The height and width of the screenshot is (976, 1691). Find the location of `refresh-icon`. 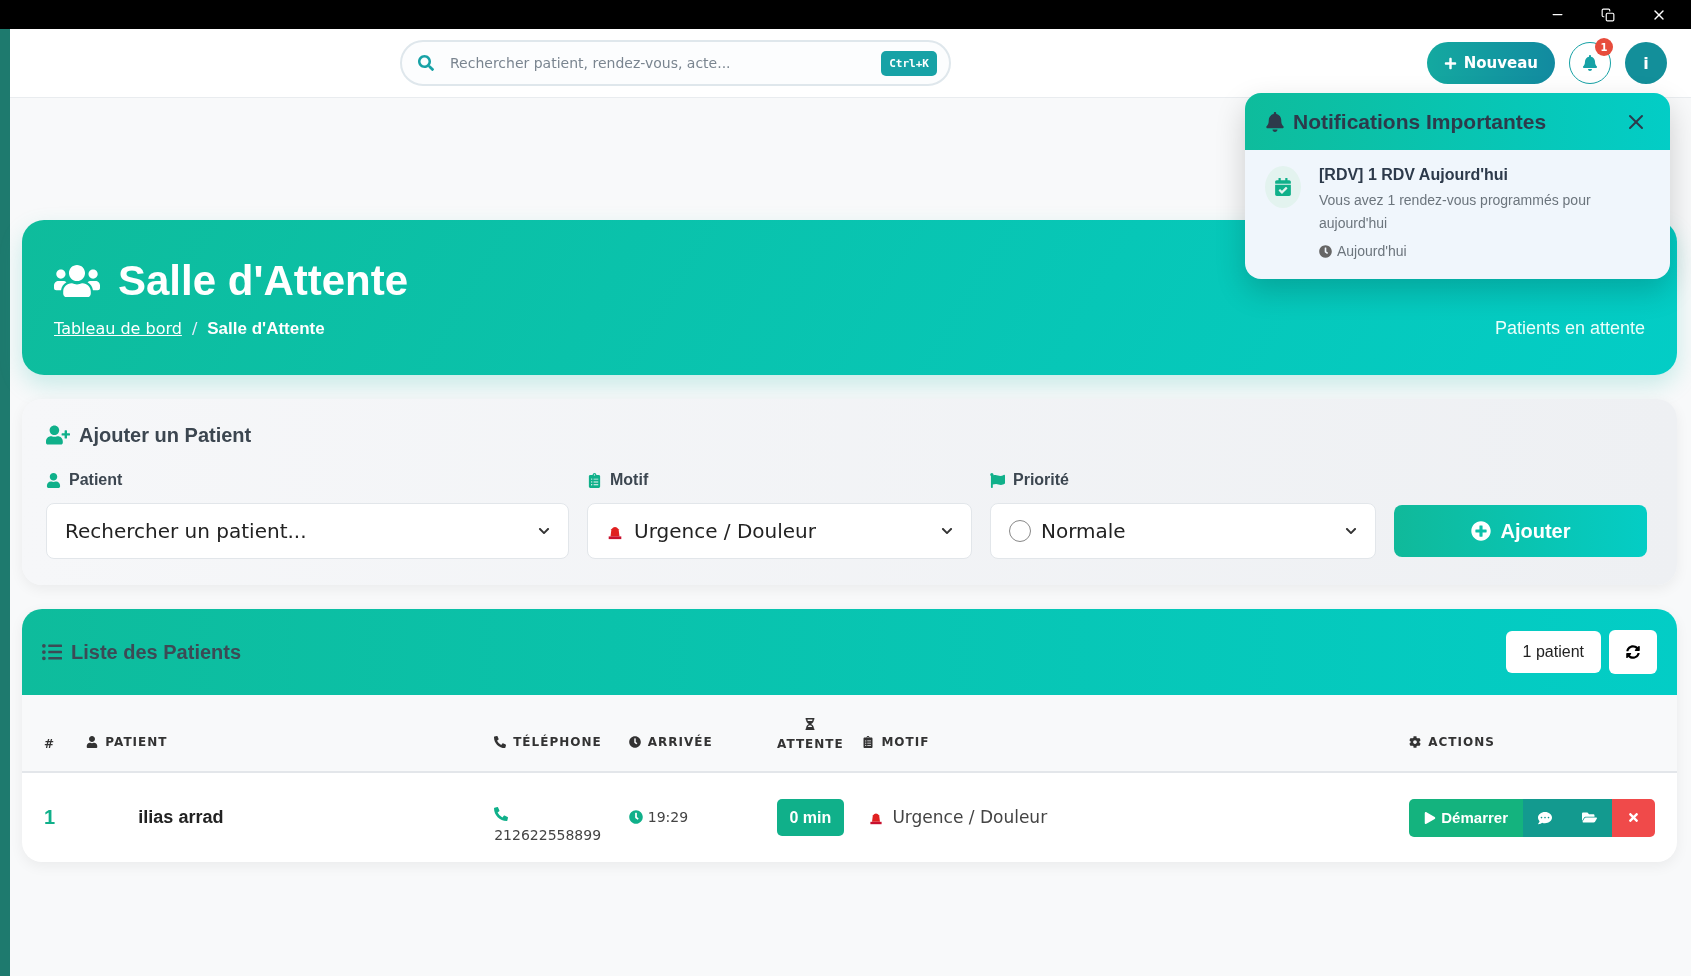

refresh-icon is located at coordinates (1633, 652).